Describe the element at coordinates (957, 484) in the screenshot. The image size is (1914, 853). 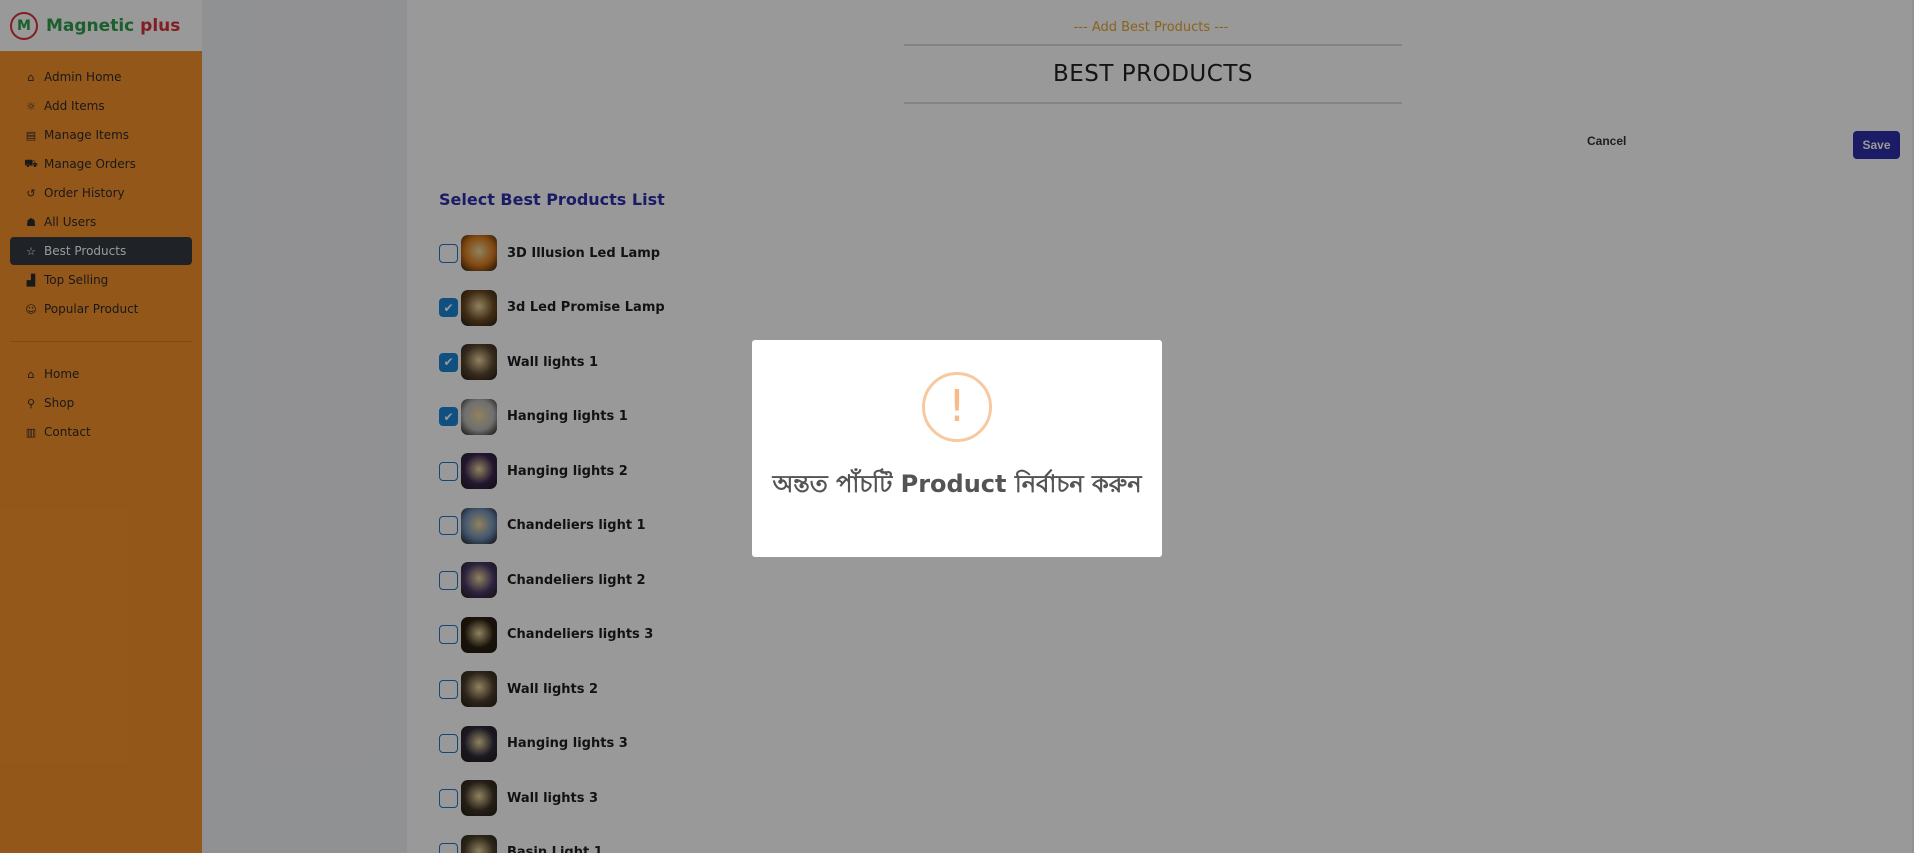
I see `alert-message: অন্তত পাঁচটি Product নির্বাচন করুন` at that location.